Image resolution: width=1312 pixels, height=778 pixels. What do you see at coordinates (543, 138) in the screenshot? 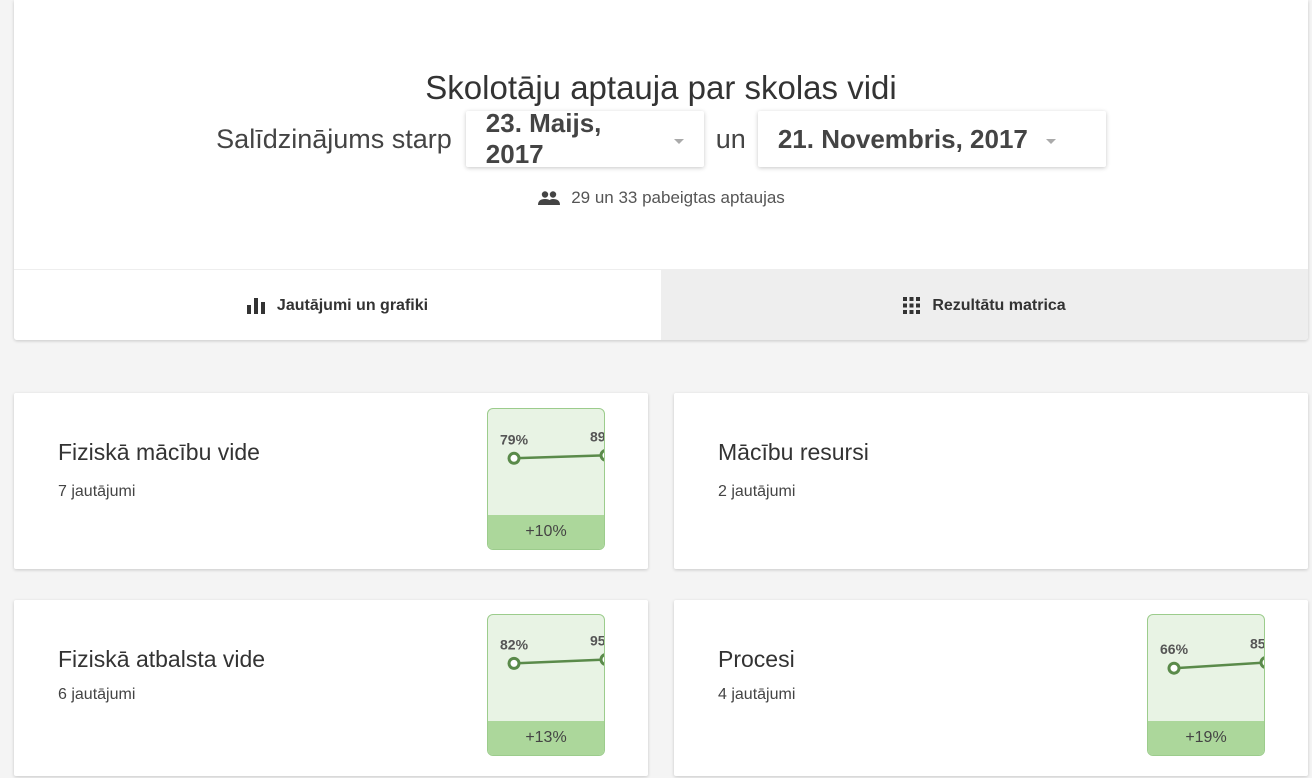
I see `date-from-value: 23. Maijs, 2017` at bounding box center [543, 138].